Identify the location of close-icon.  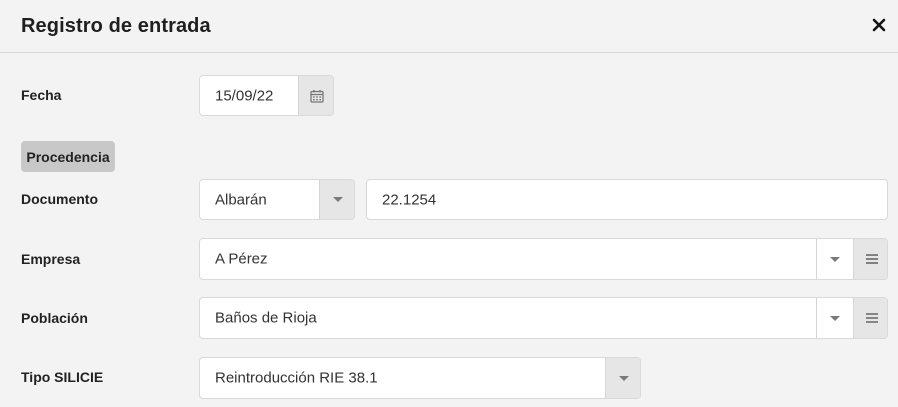
(879, 25).